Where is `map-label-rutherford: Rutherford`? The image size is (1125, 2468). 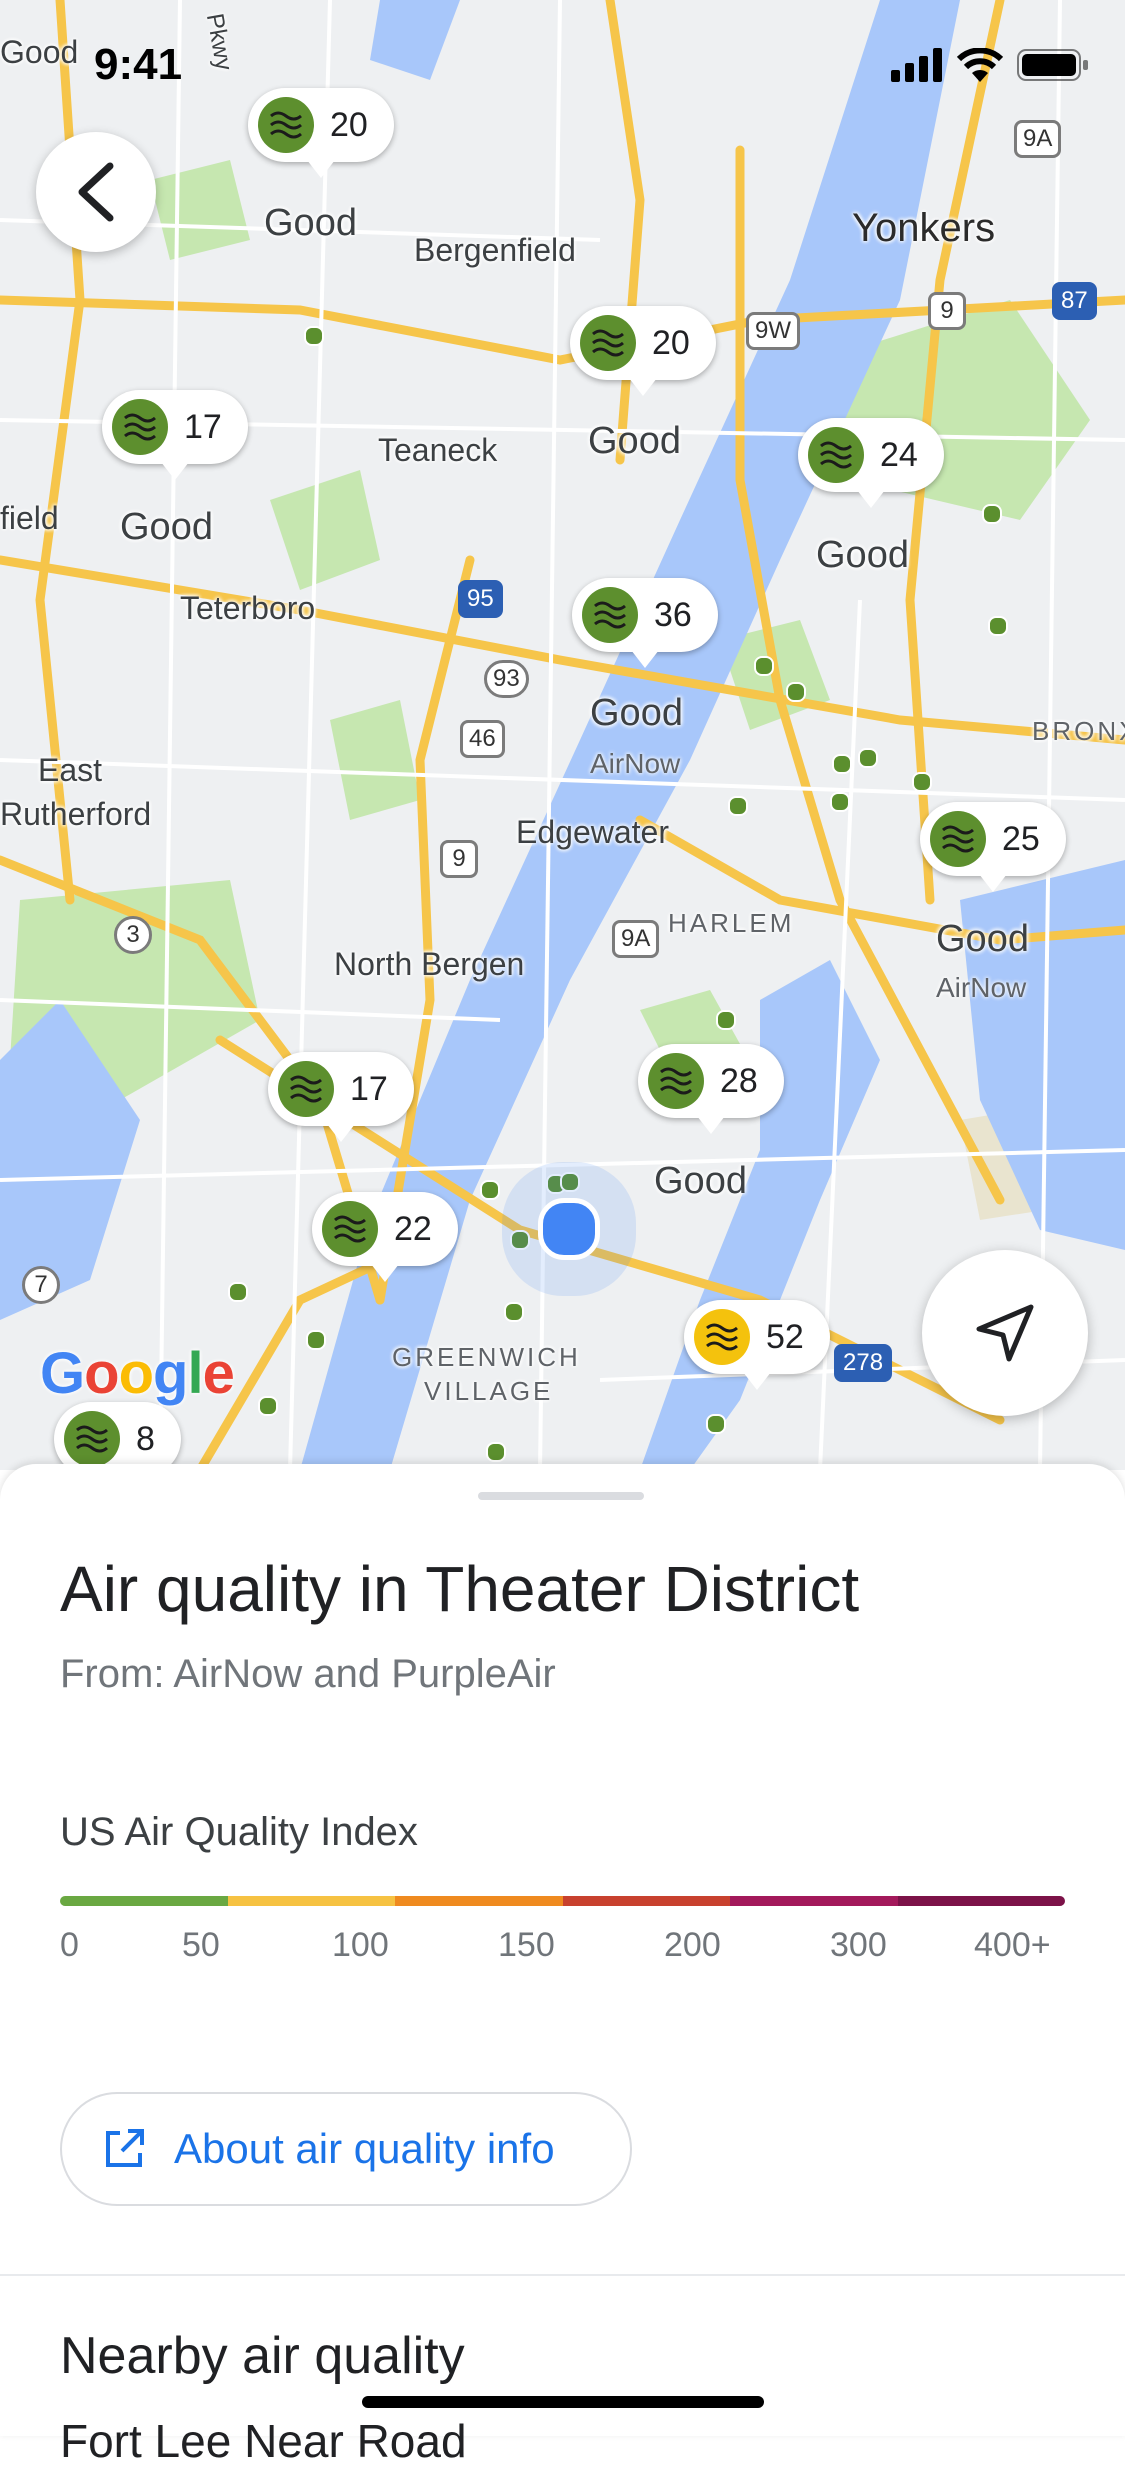 map-label-rutherford: Rutherford is located at coordinates (76, 814).